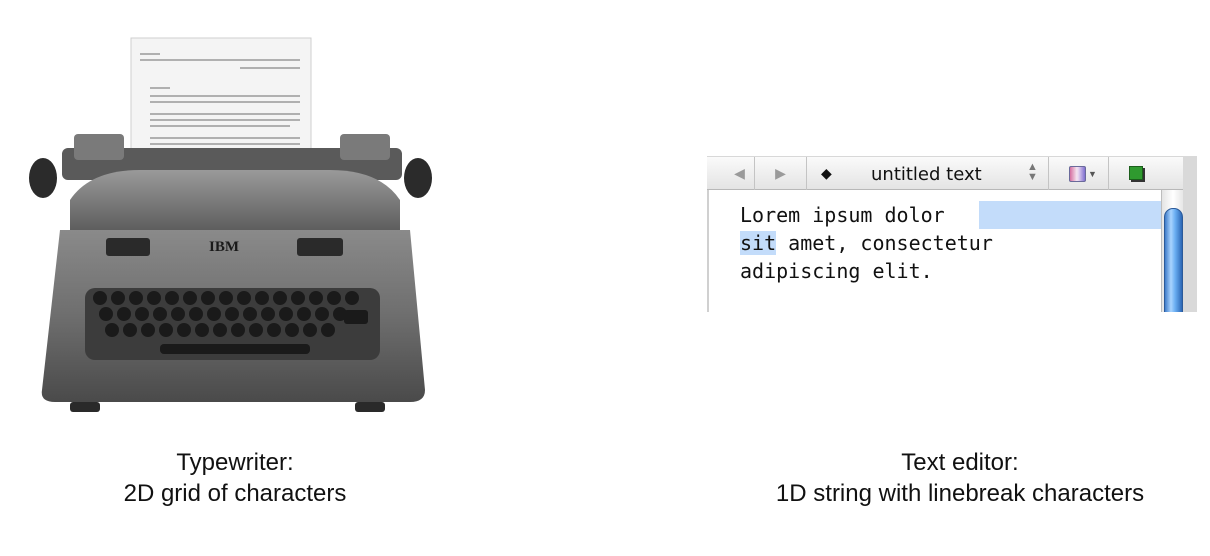  I want to click on diamond-icon: ◆, so click(826, 173).